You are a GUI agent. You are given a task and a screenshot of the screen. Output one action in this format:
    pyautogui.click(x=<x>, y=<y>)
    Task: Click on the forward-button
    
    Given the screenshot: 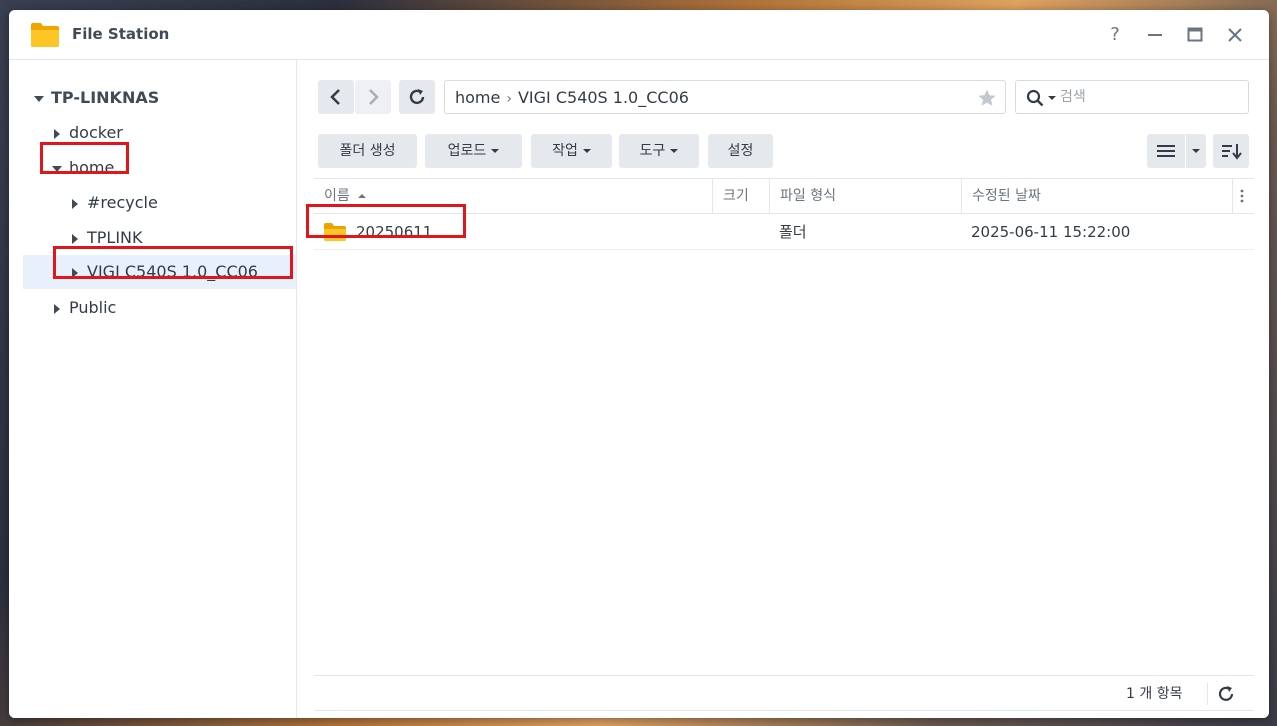 What is the action you would take?
    pyautogui.click(x=373, y=97)
    